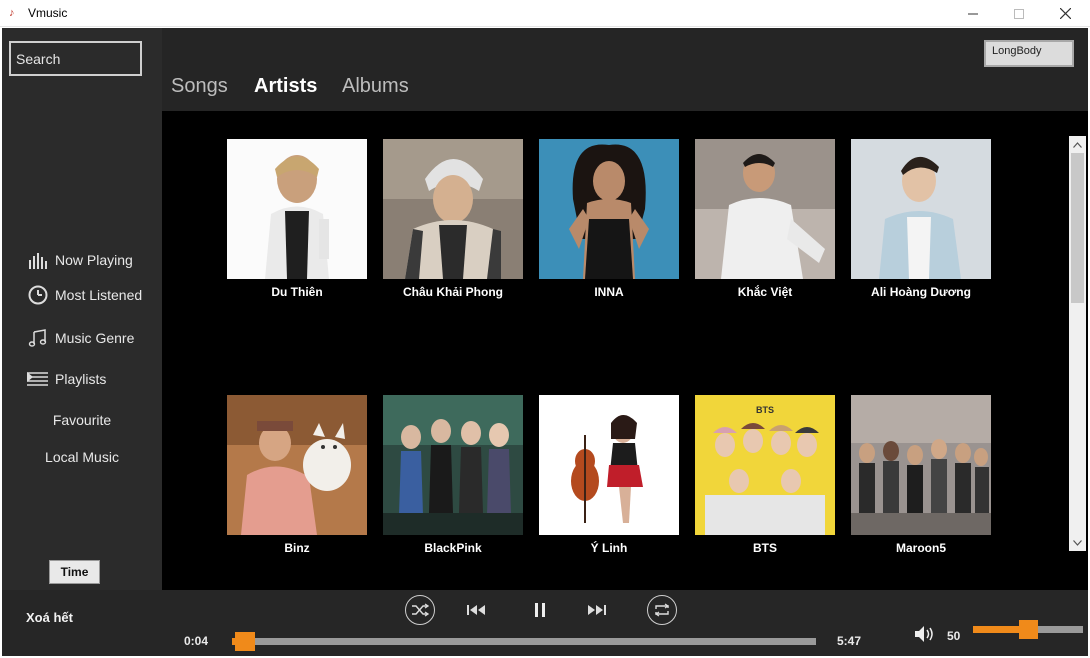 This screenshot has width=1090, height=658. What do you see at coordinates (12, 13) in the screenshot?
I see `app-icon: ♪` at bounding box center [12, 13].